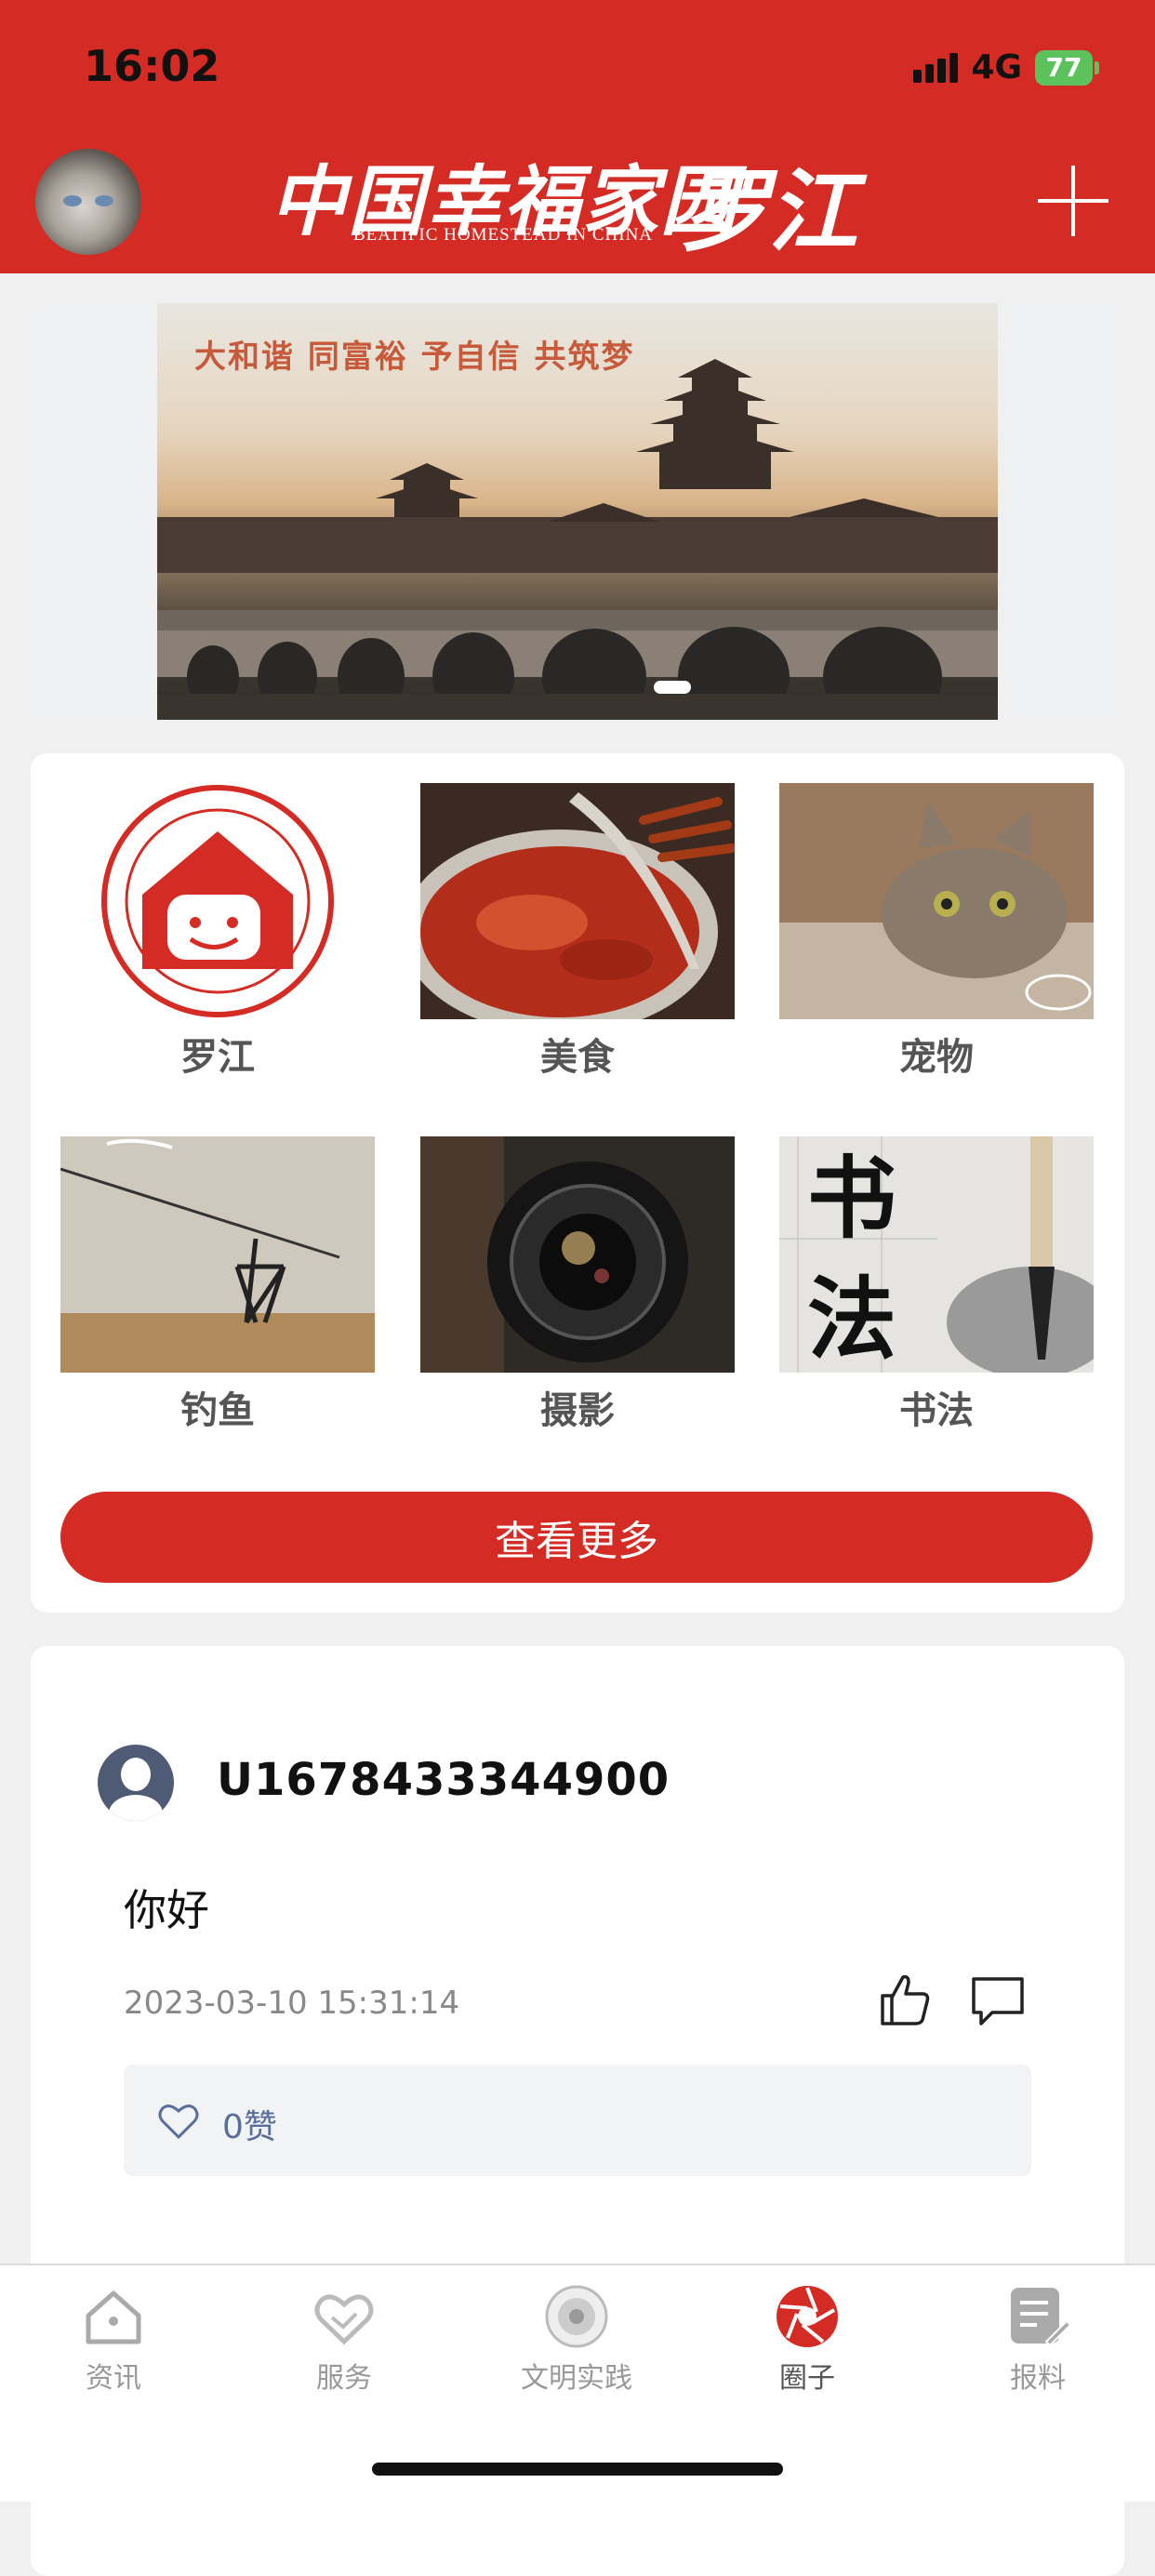  I want to click on status-time: 16:02, so click(152, 66).